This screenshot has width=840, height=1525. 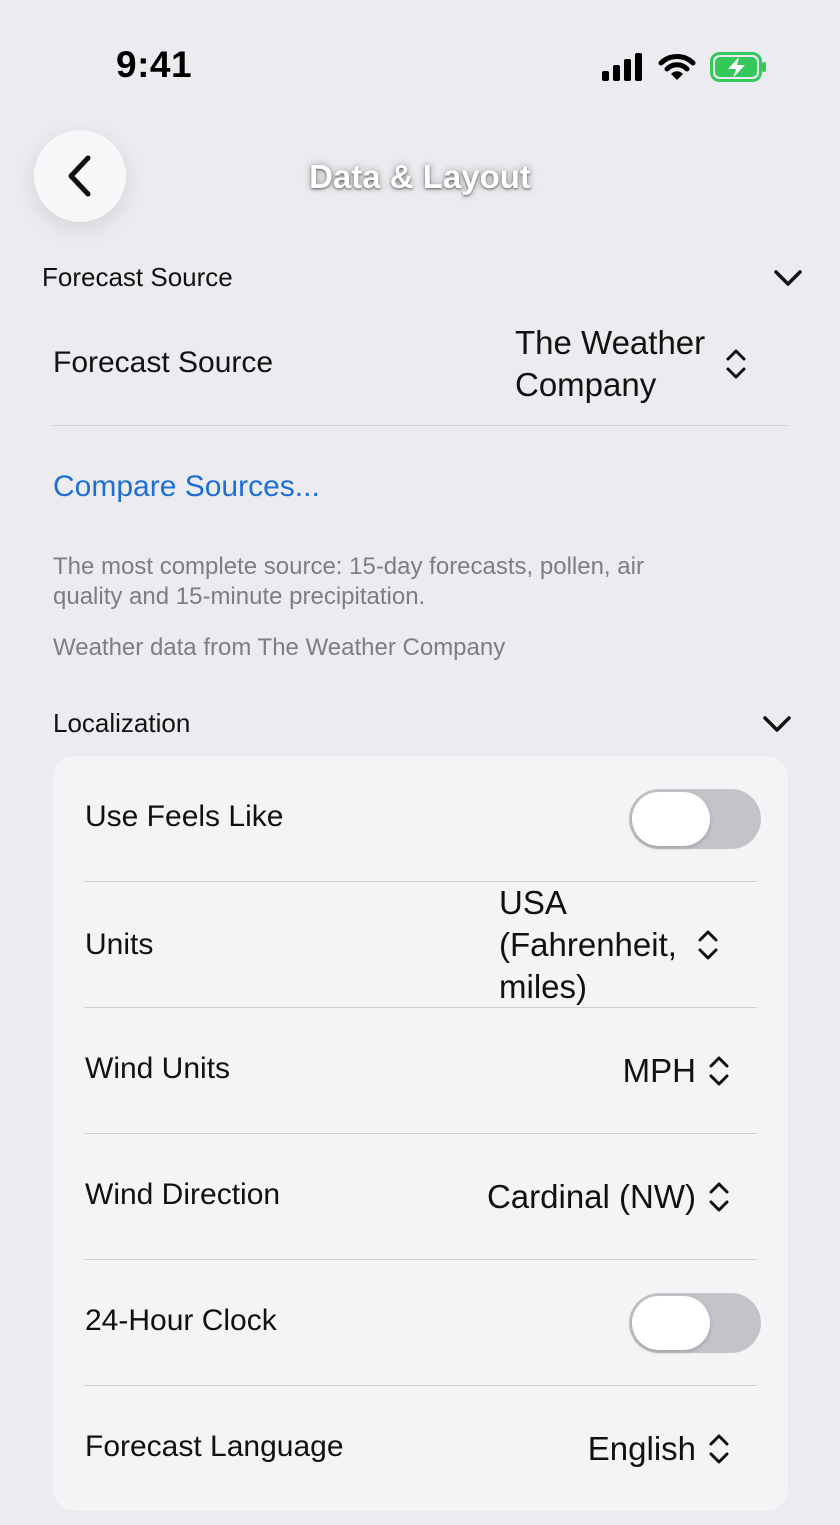 What do you see at coordinates (279, 647) in the screenshot?
I see `attribution-text: Weather data from The Weather Company` at bounding box center [279, 647].